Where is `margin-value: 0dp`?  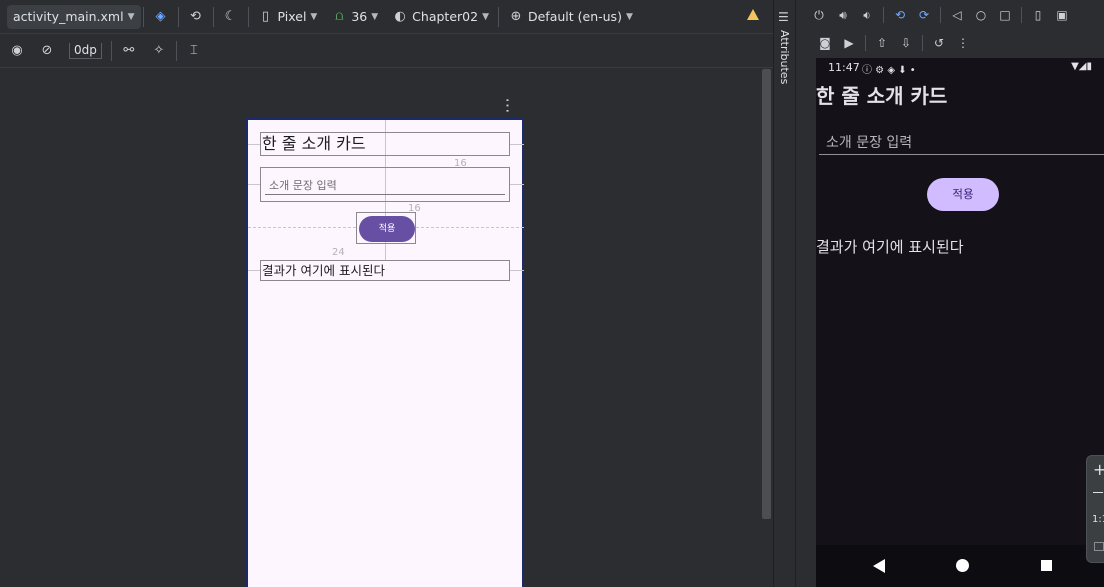 margin-value: 0dp is located at coordinates (85, 51).